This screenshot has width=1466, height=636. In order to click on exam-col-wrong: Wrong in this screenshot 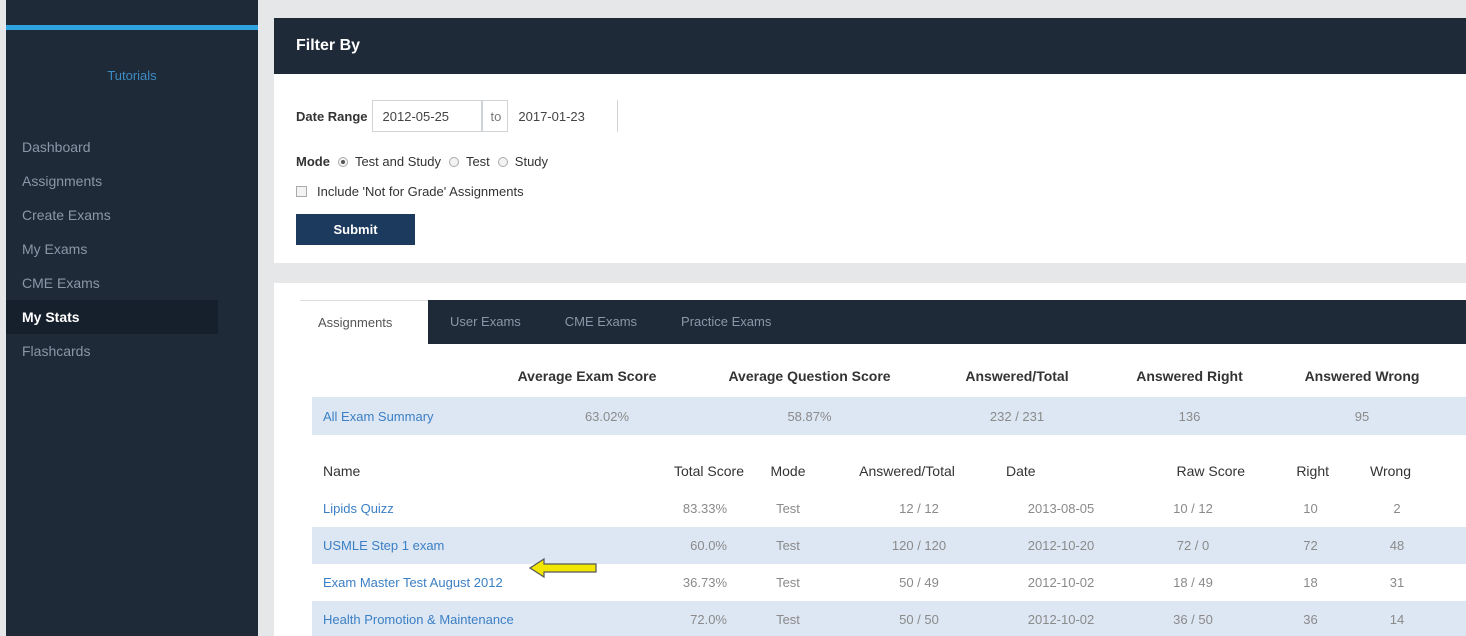, I will do `click(1390, 471)`.